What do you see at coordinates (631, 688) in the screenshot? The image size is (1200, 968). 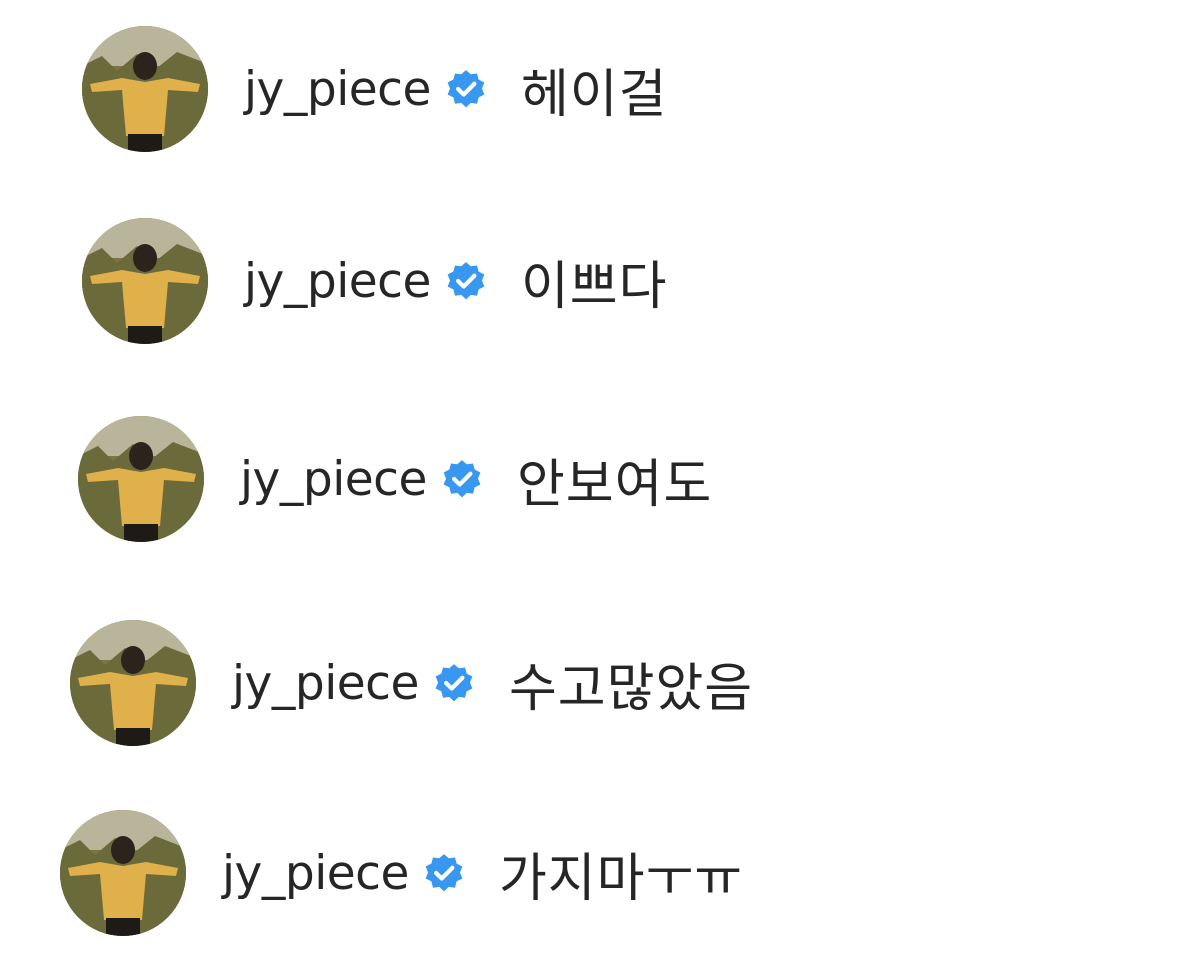 I see `comment-text: 수고많았음` at bounding box center [631, 688].